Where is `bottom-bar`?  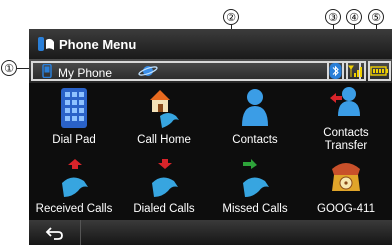
bottom-bar is located at coordinates (210, 232).